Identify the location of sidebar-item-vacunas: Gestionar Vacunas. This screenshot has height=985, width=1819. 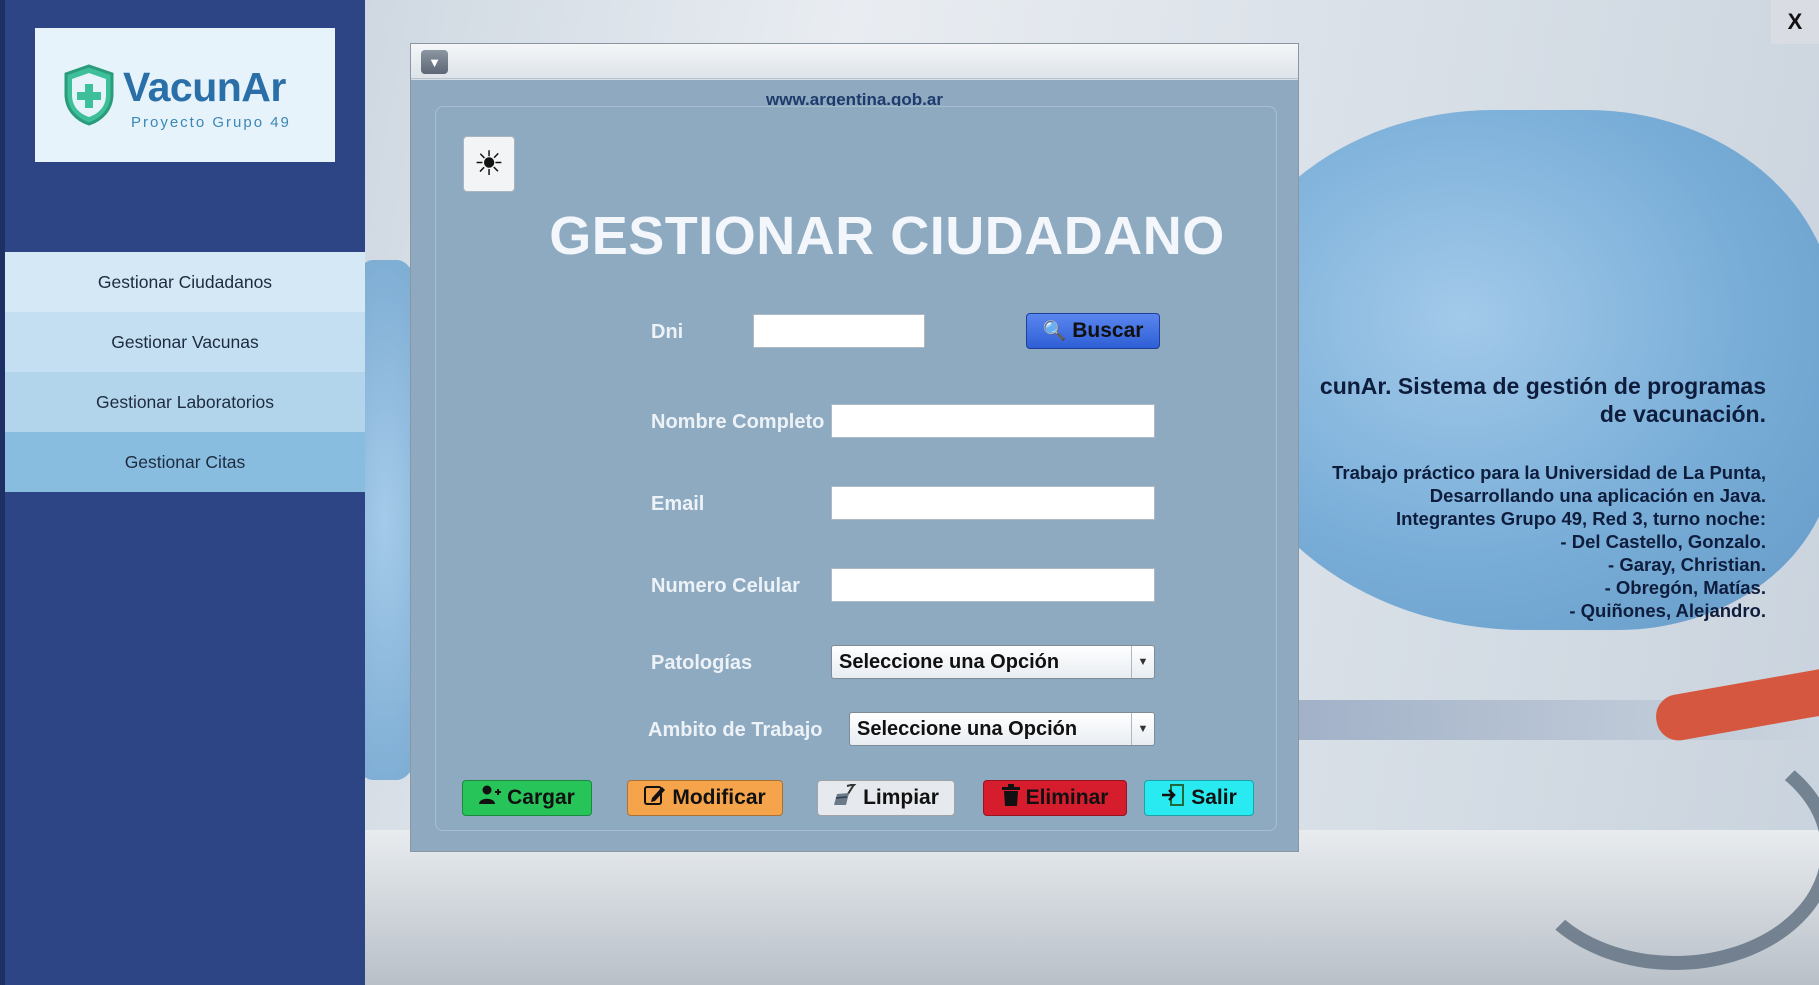
(185, 342).